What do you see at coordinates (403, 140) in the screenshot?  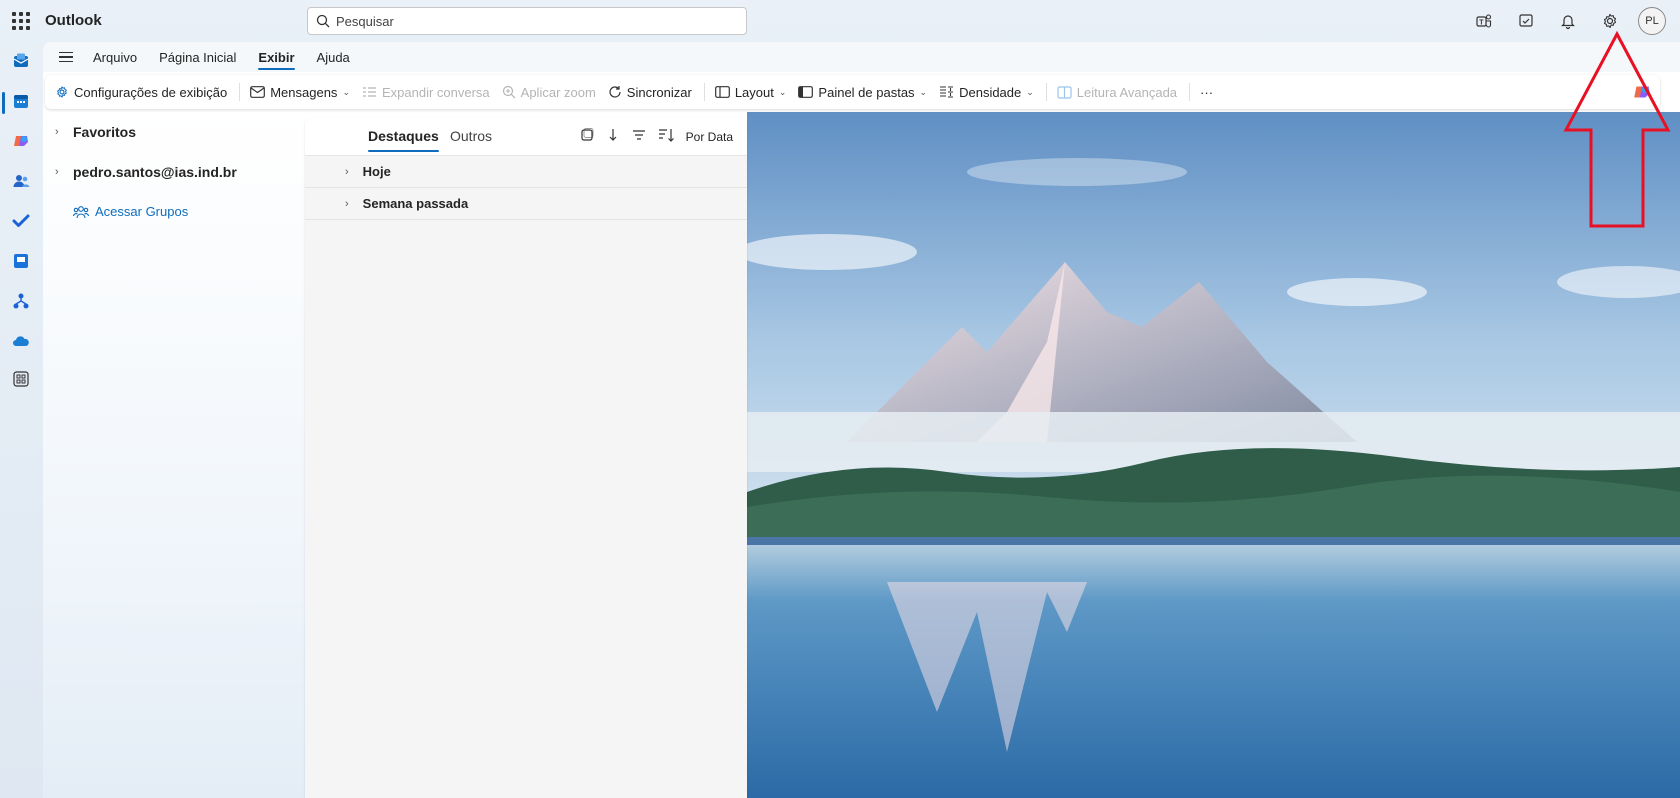 I see `tab-focused: Destaques` at bounding box center [403, 140].